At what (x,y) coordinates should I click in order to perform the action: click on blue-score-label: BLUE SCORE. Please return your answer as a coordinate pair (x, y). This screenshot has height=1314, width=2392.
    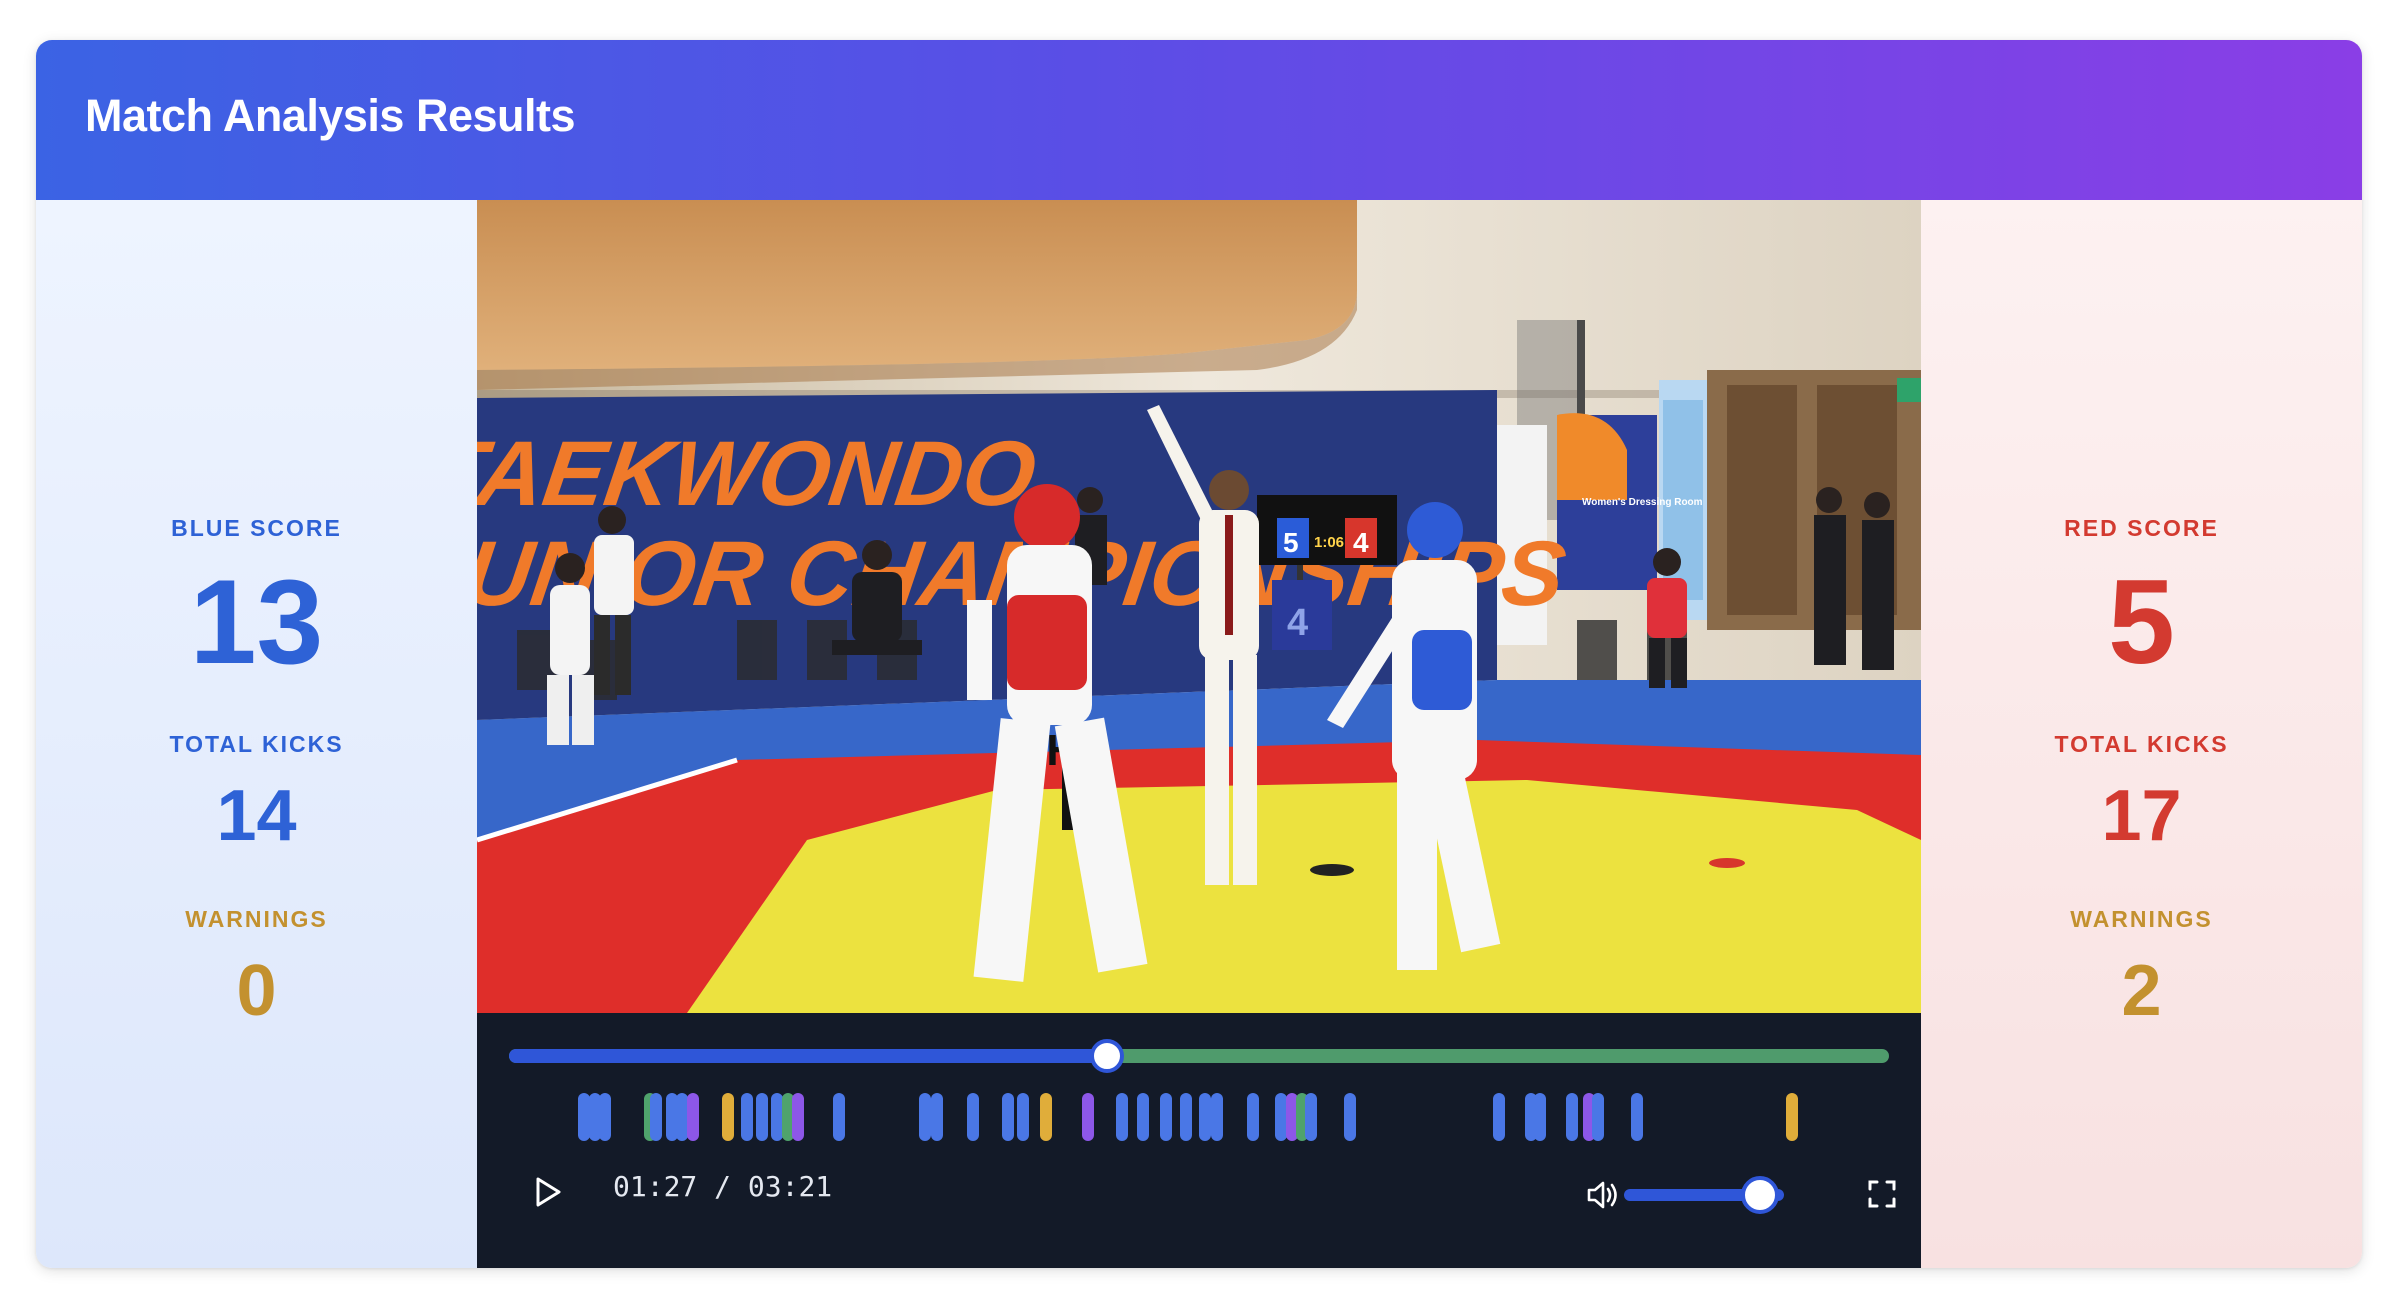
    Looking at the image, I should click on (256, 528).